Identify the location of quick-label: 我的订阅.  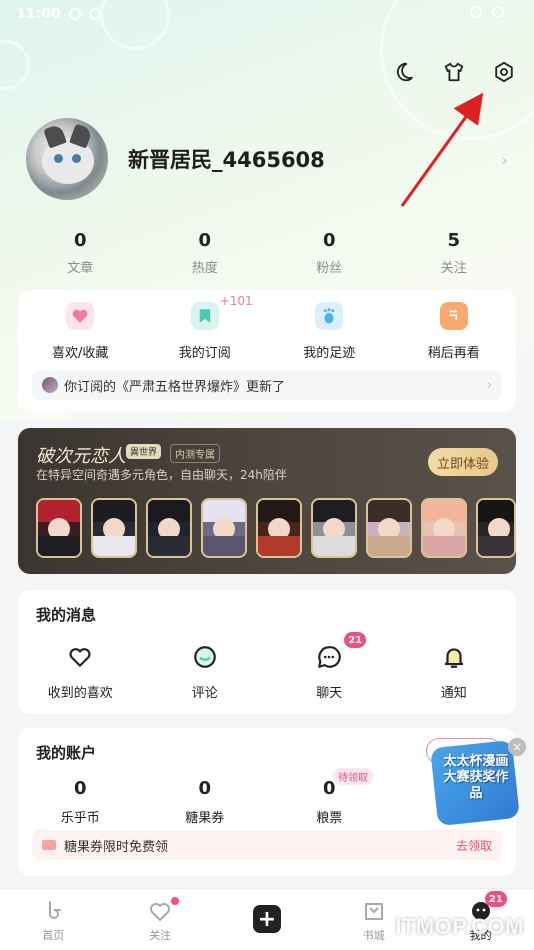
(204, 353).